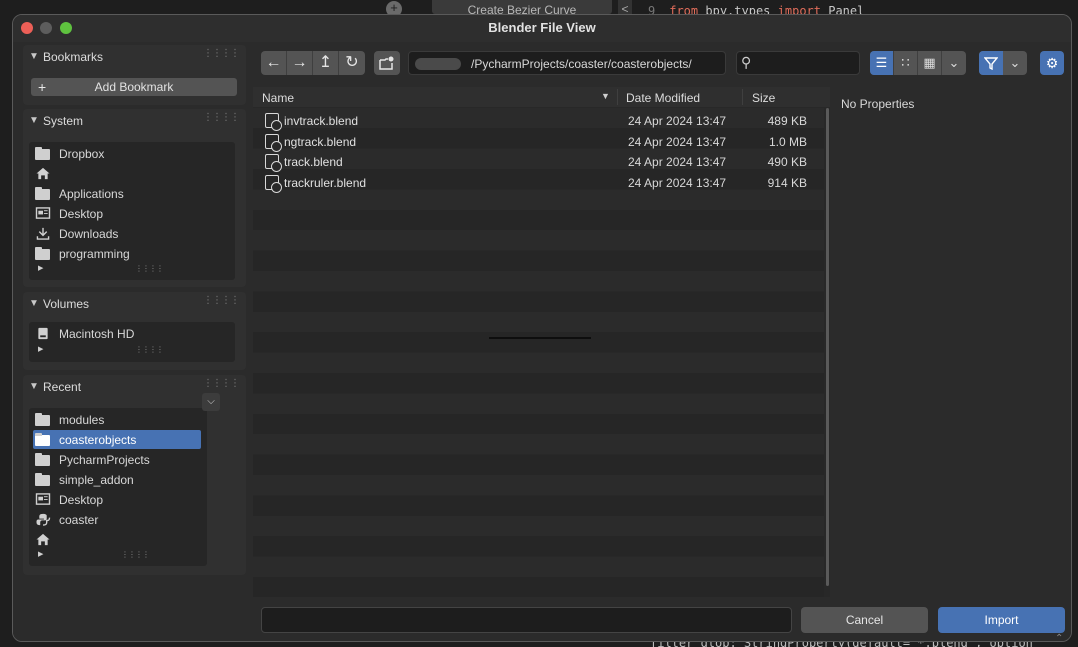 The height and width of the screenshot is (647, 1078). Describe the element at coordinates (81, 500) in the screenshot. I see `recent-item-label: Desktop` at that location.